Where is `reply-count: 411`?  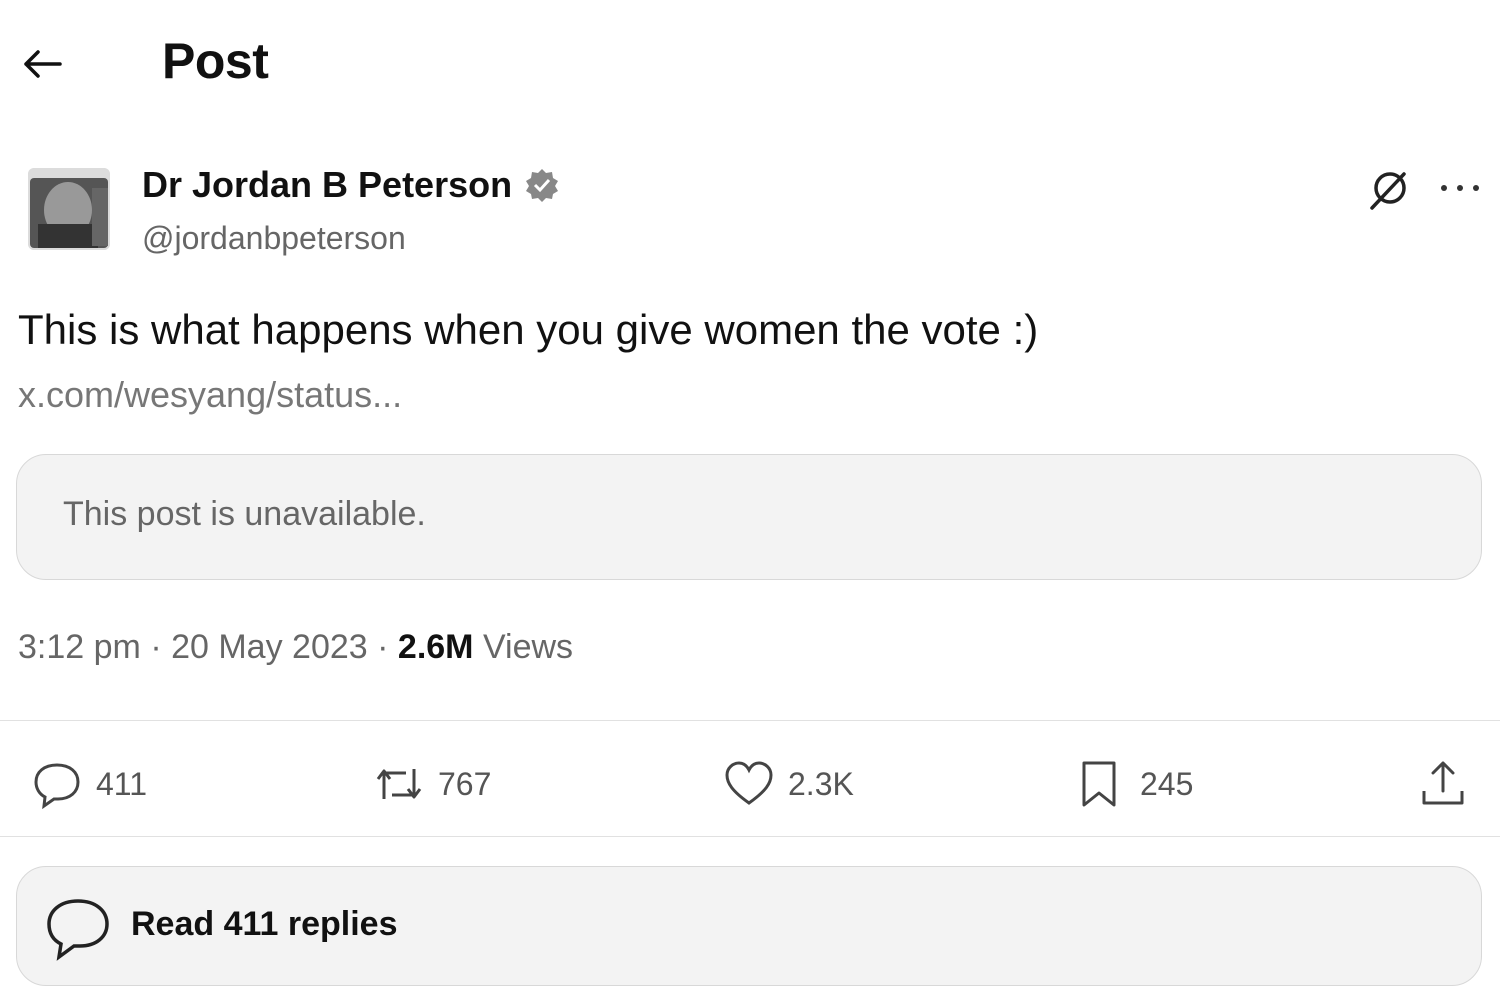
reply-count: 411 is located at coordinates (122, 783).